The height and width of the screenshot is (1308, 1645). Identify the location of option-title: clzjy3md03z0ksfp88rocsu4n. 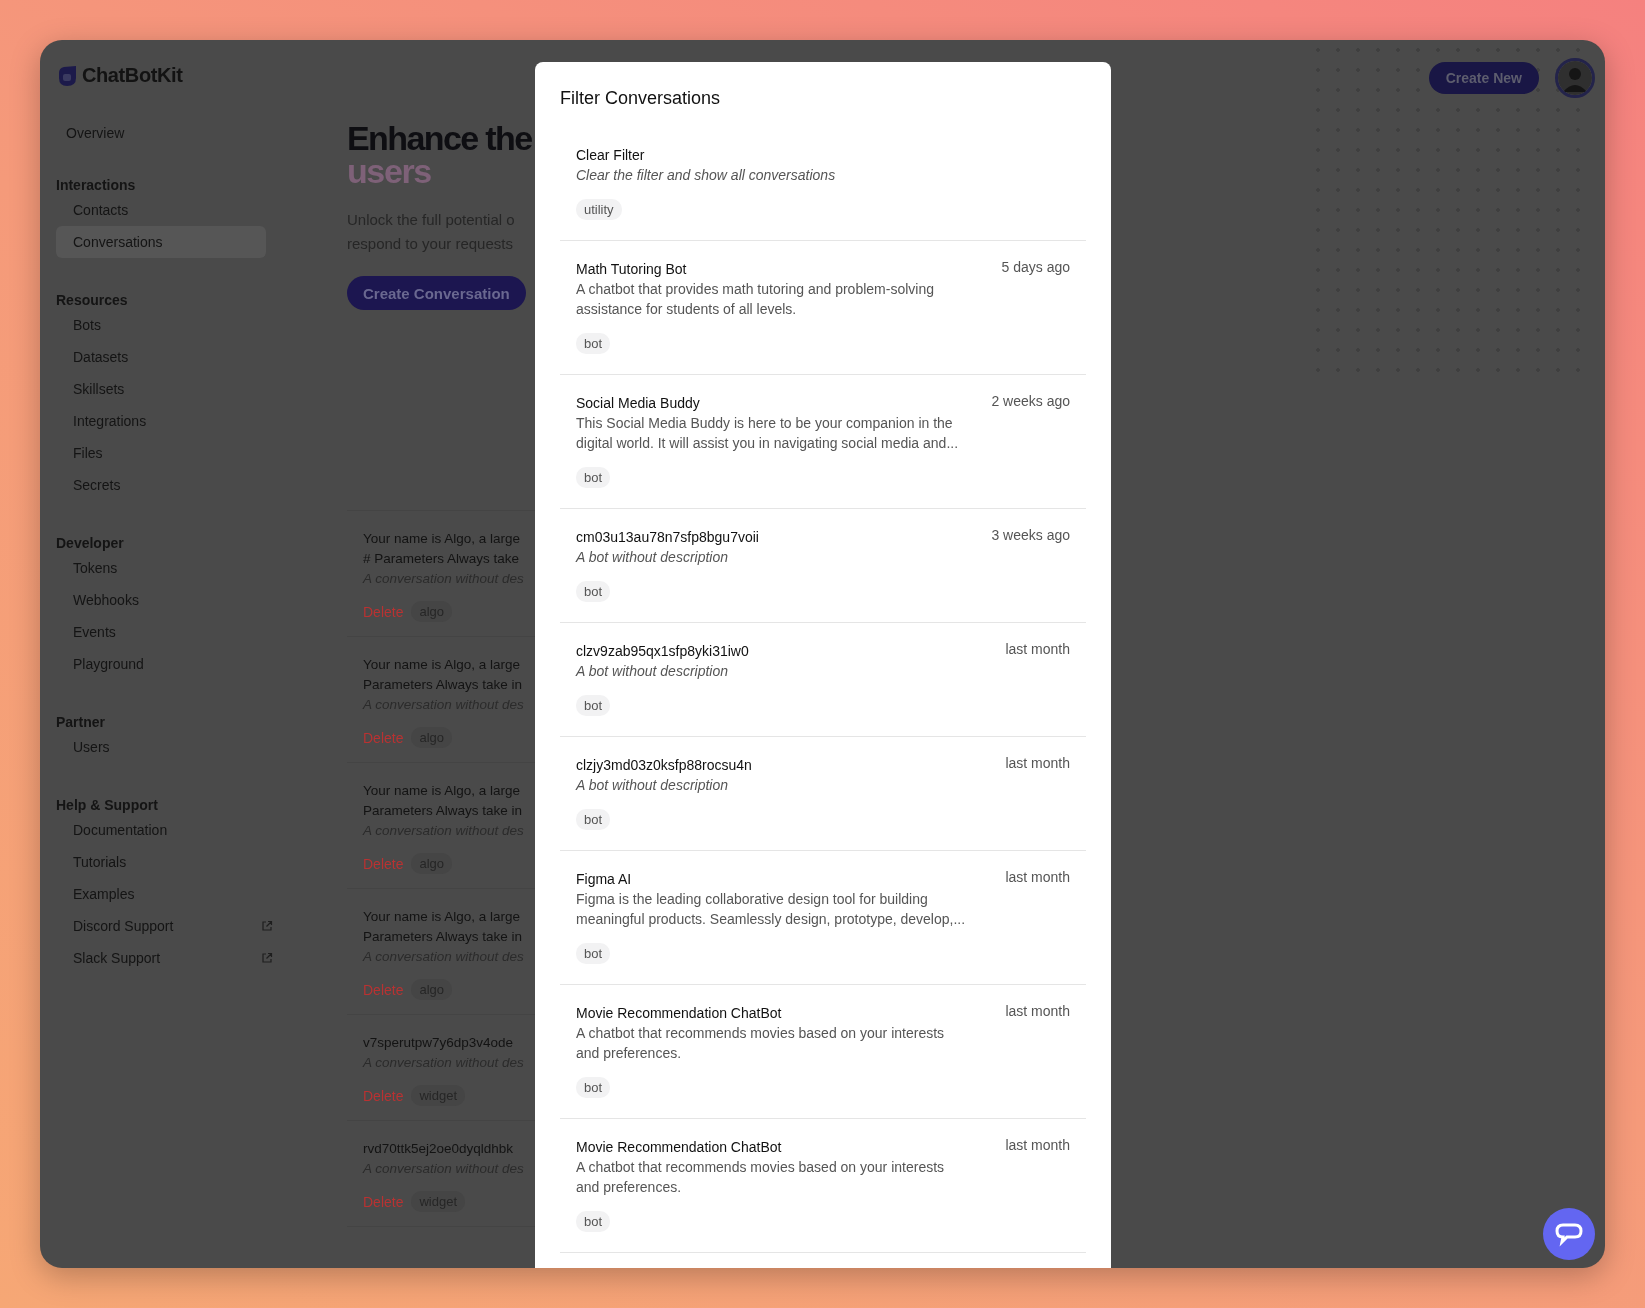
(664, 765).